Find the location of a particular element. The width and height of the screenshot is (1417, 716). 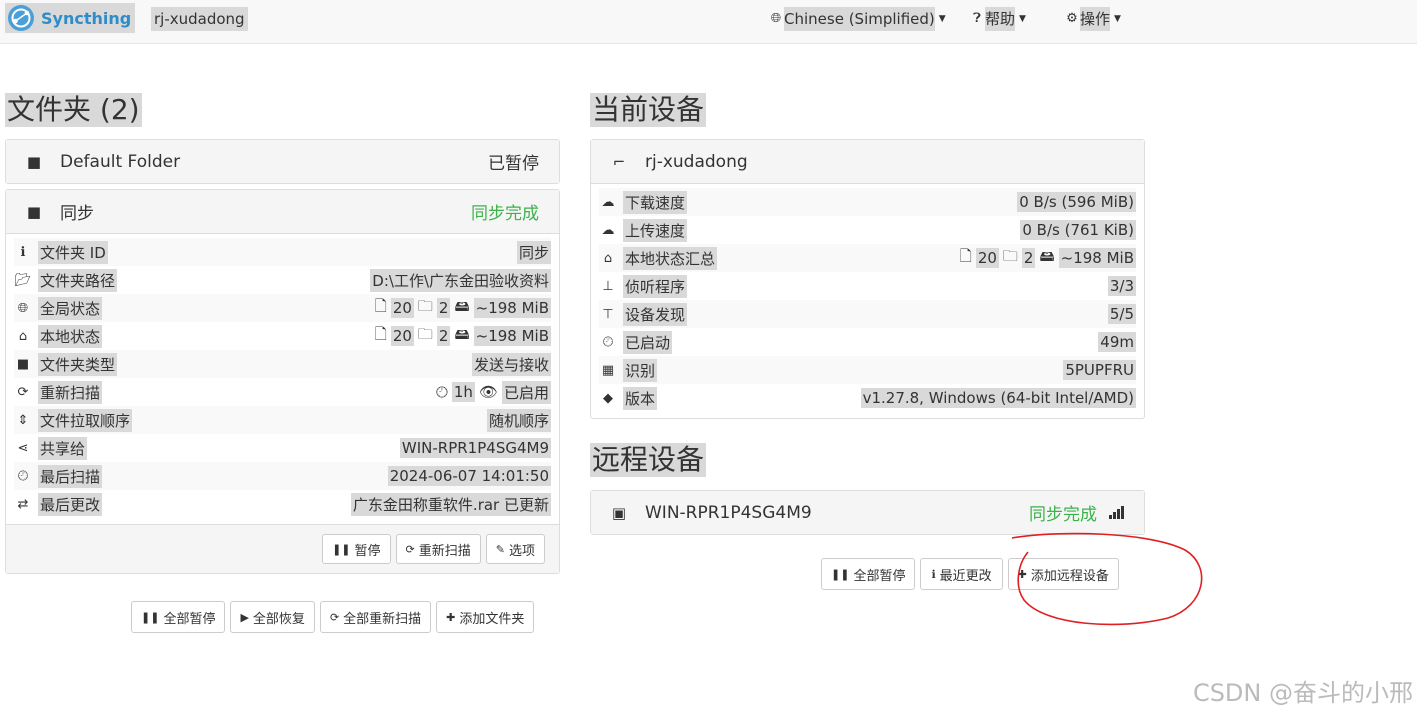

tag-icon: ◆ is located at coordinates (608, 398).